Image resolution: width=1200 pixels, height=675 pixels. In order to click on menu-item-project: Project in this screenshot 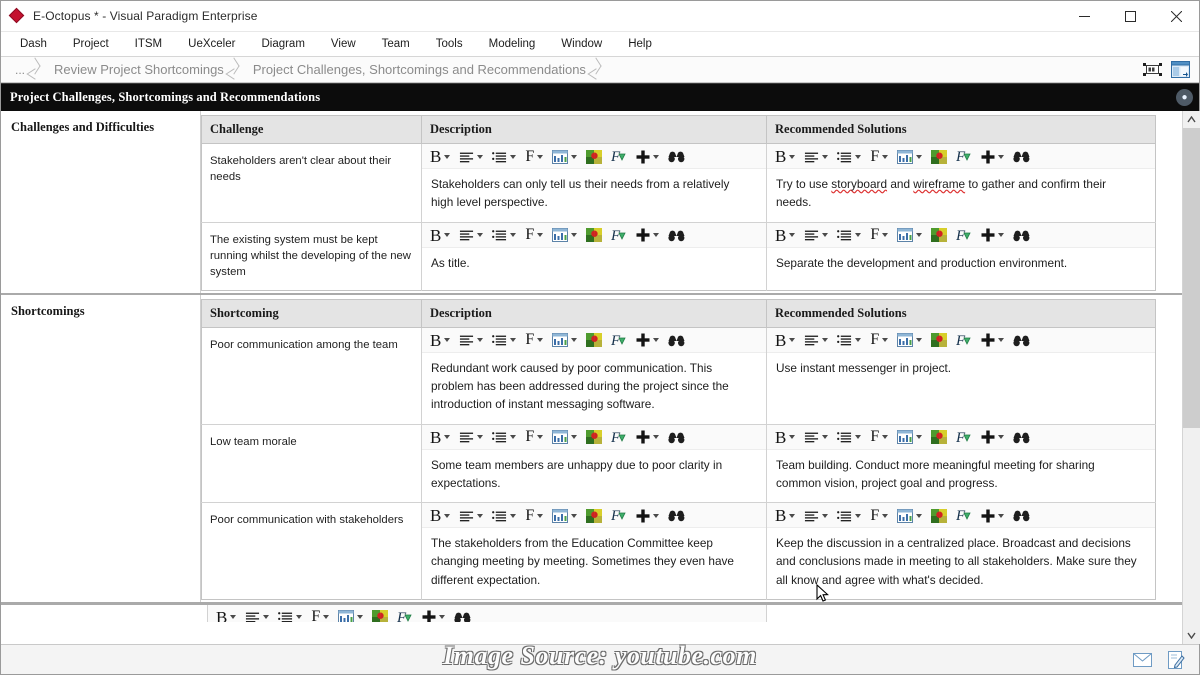, I will do `click(91, 44)`.